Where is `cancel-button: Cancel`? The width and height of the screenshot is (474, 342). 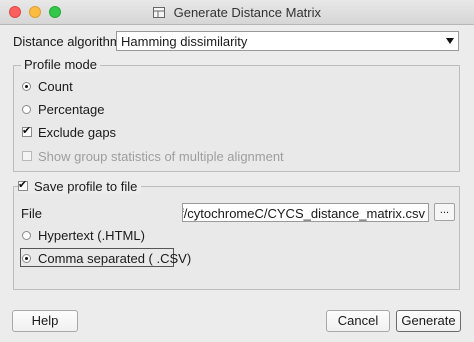 cancel-button: Cancel is located at coordinates (358, 321).